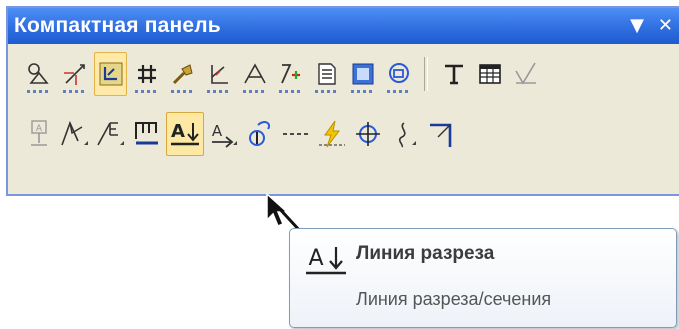 The height and width of the screenshot is (329, 679). I want to click on view-icon, so click(362, 74).